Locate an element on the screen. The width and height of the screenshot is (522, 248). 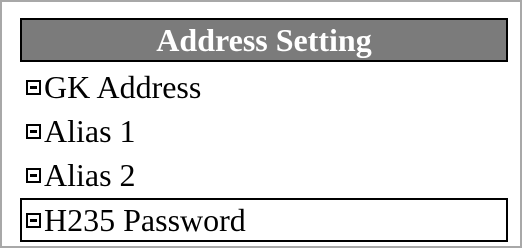
menu-item-label: Alias 2 is located at coordinates (90, 175).